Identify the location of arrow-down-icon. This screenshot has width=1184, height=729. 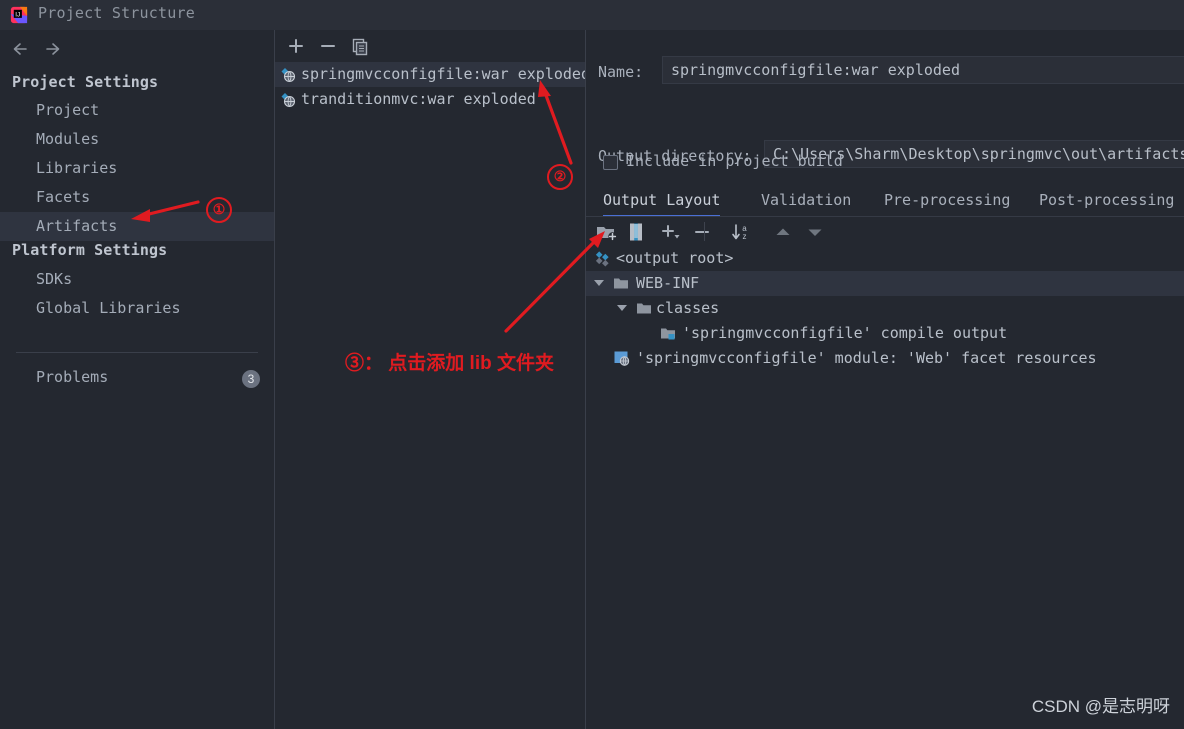
(815, 232).